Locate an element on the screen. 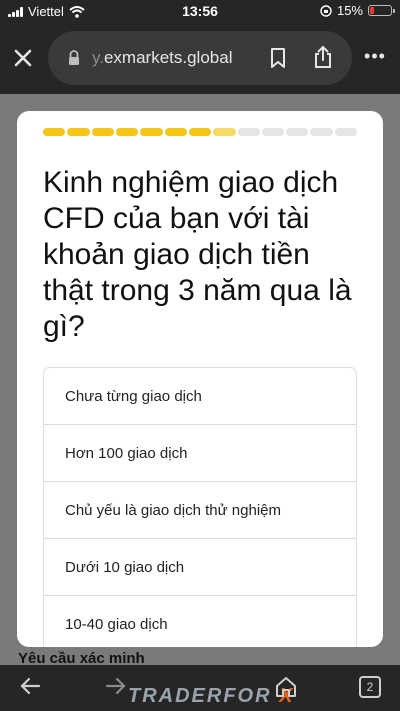  progress-bar is located at coordinates (200, 132).